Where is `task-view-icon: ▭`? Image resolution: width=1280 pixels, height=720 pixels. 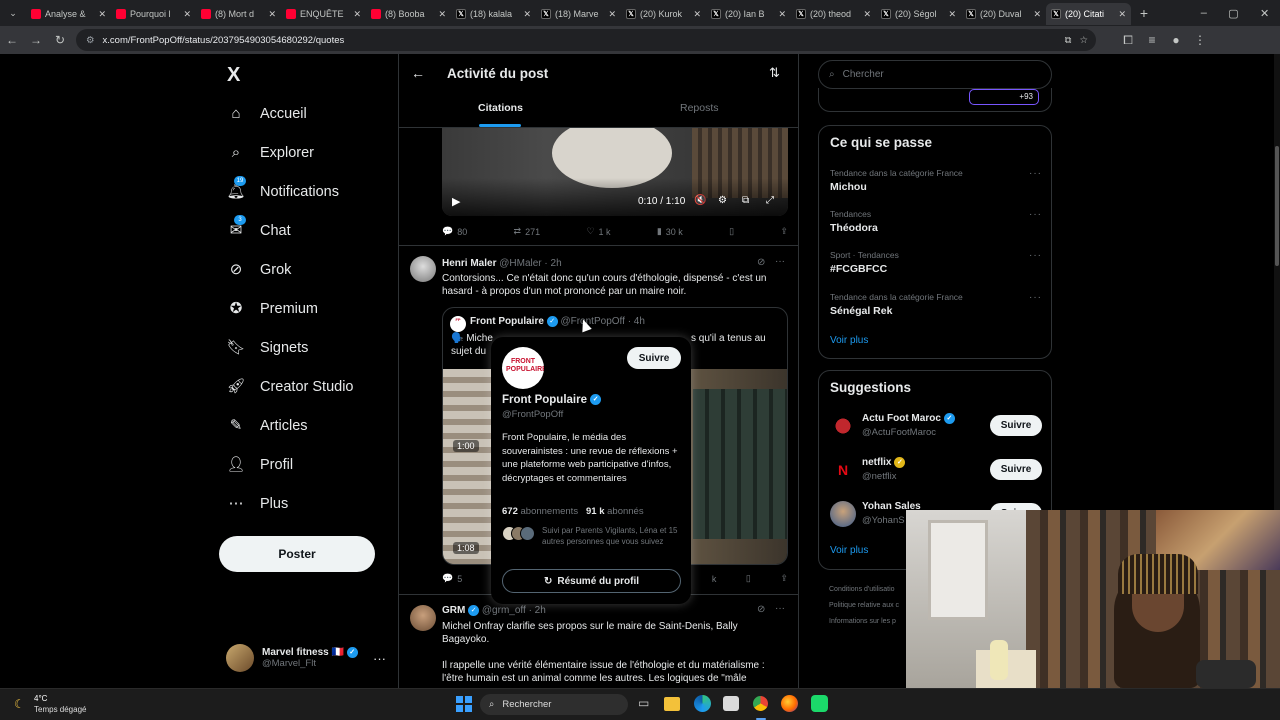 task-view-icon: ▭ is located at coordinates (643, 703).